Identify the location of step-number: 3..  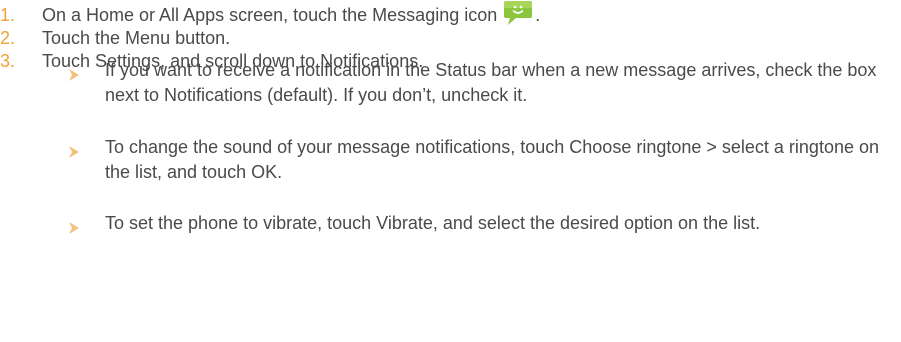
(8, 61).